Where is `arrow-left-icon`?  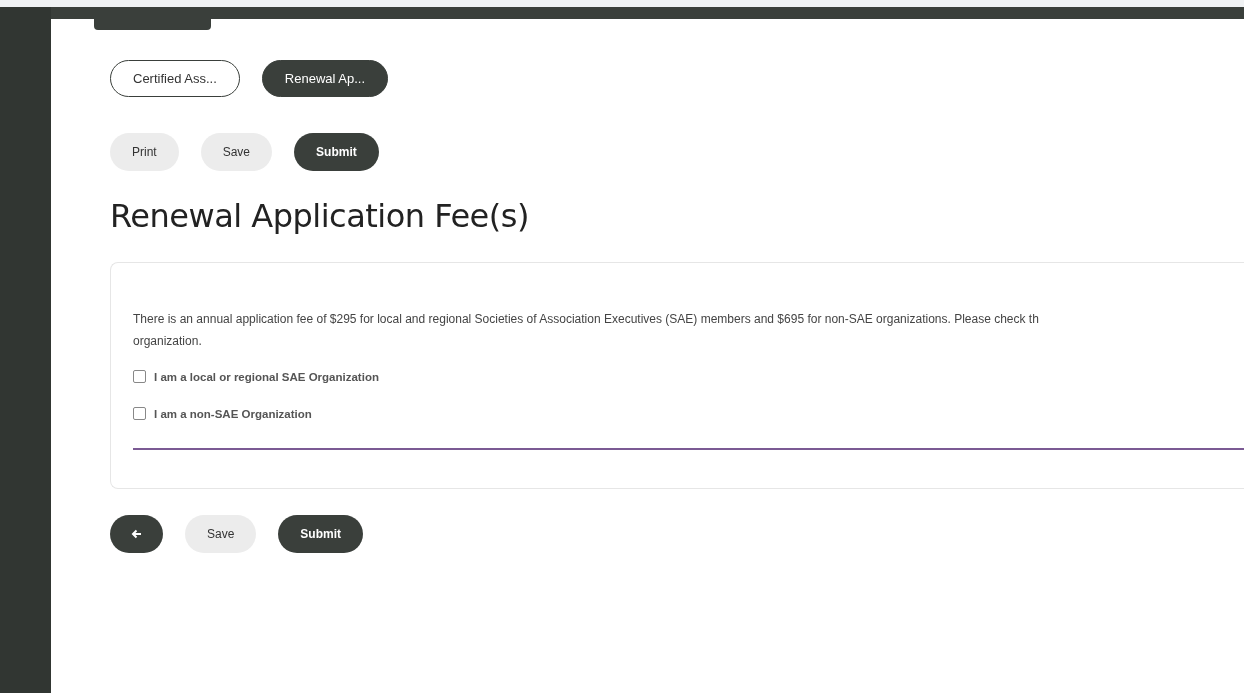
arrow-left-icon is located at coordinates (136, 534).